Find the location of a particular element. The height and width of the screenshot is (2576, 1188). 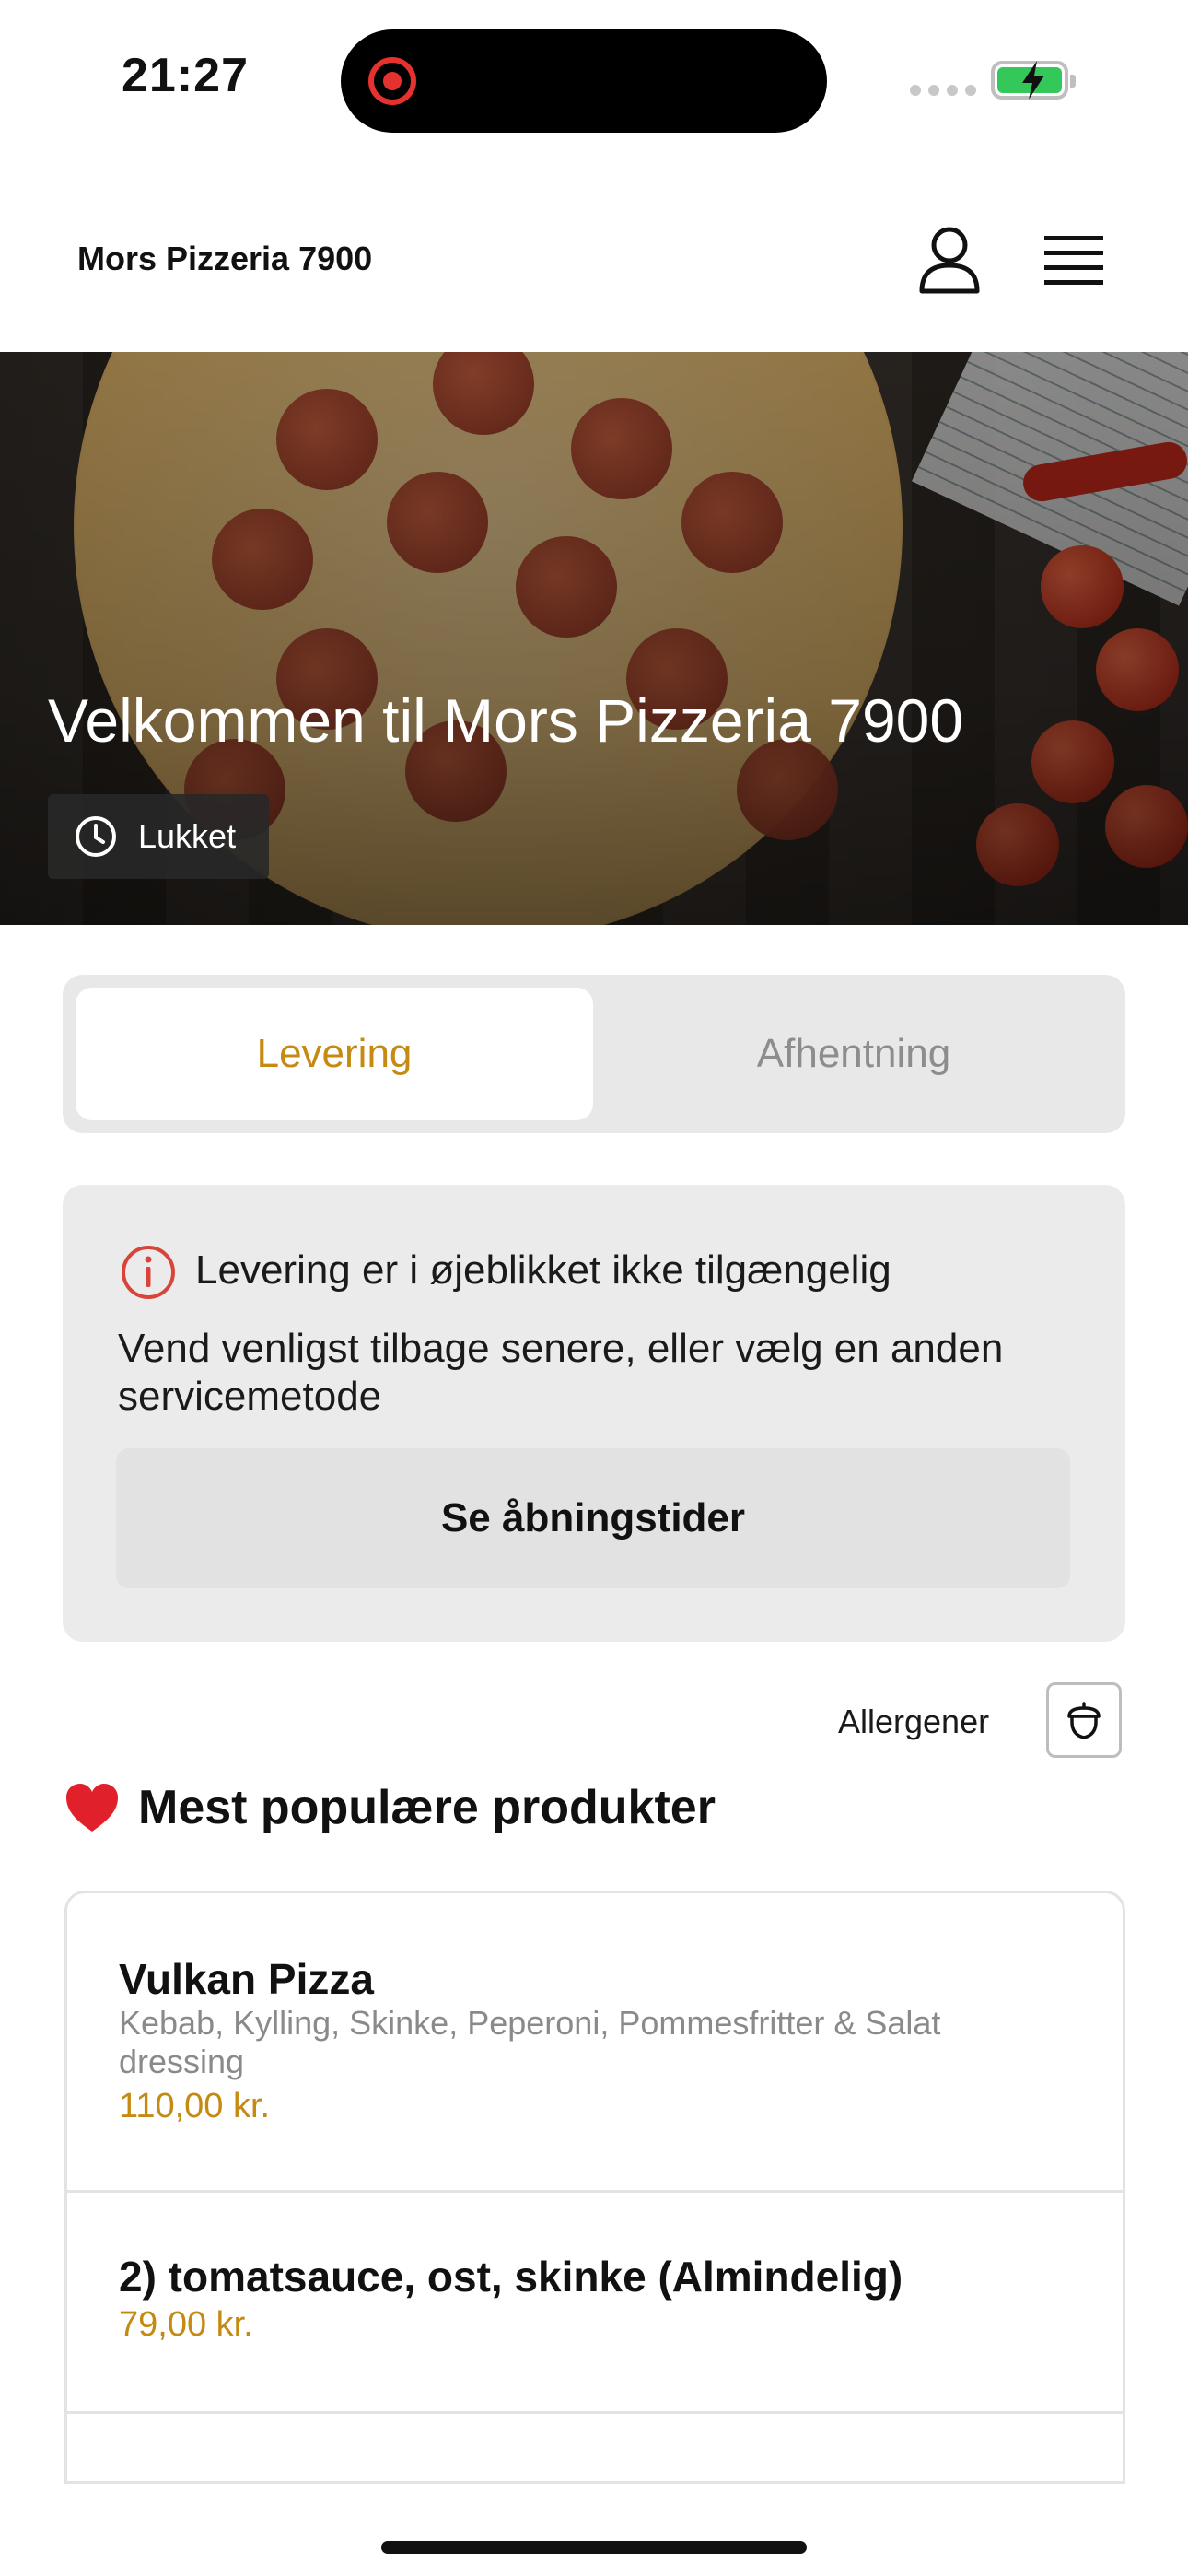

allergens-button is located at coordinates (1084, 1720).